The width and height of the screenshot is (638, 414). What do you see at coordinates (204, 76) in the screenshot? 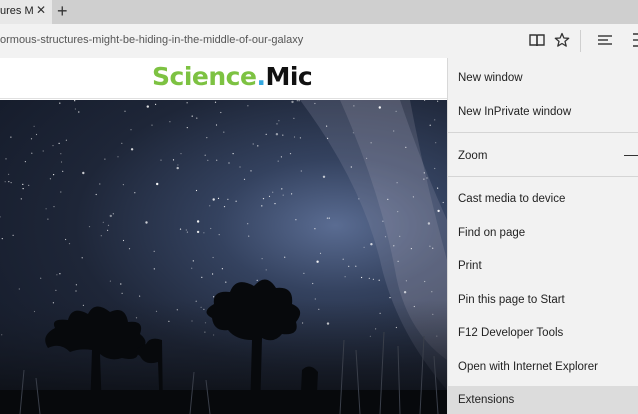
I see `logo-science: Science` at bounding box center [204, 76].